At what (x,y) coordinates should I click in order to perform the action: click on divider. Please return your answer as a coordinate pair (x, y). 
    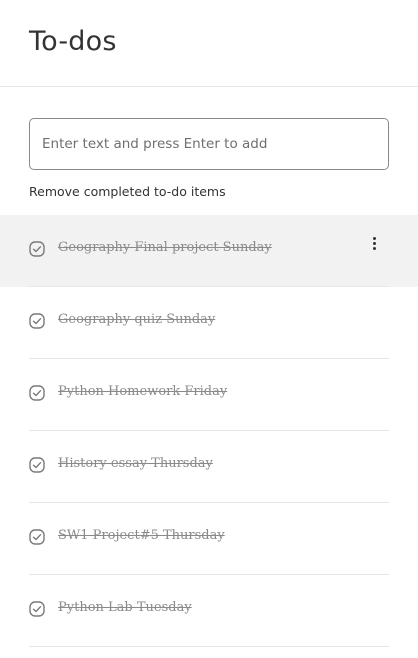
    Looking at the image, I should click on (209, 646).